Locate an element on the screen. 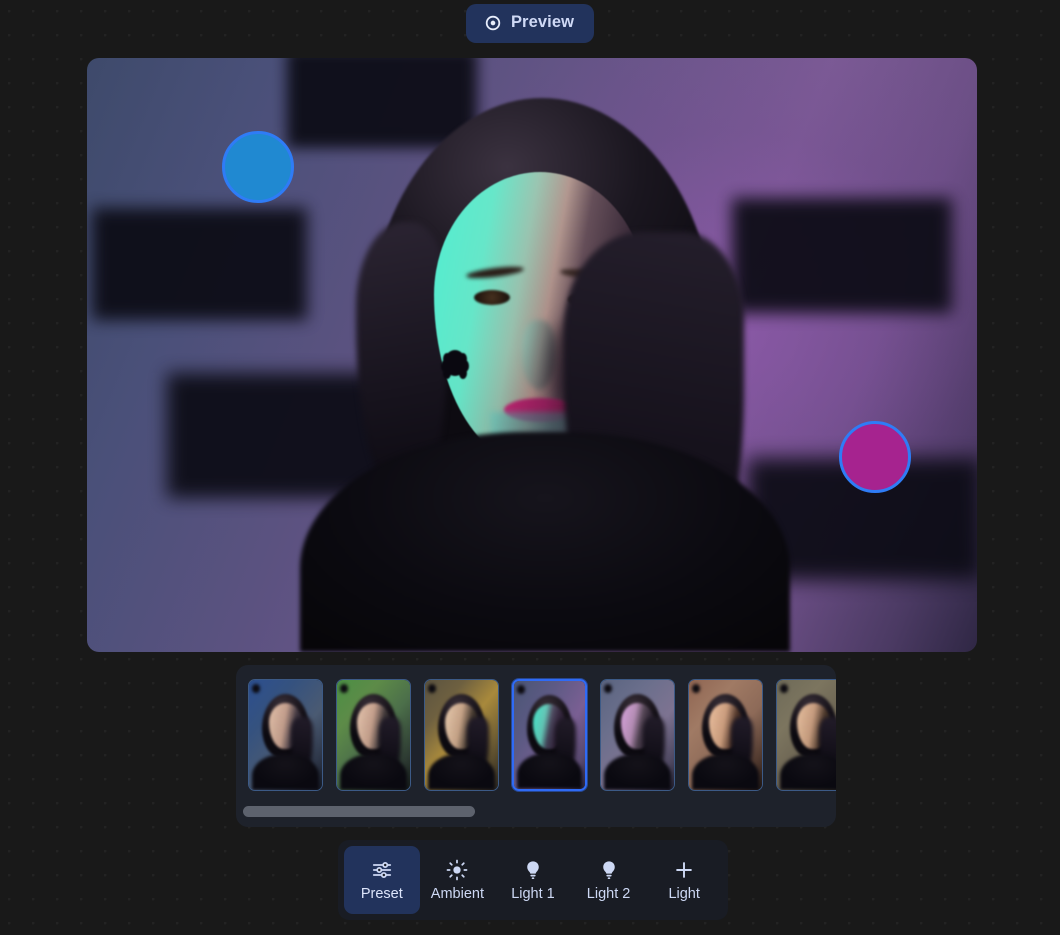 This screenshot has width=1060, height=935. spider-earring is located at coordinates (455, 363).